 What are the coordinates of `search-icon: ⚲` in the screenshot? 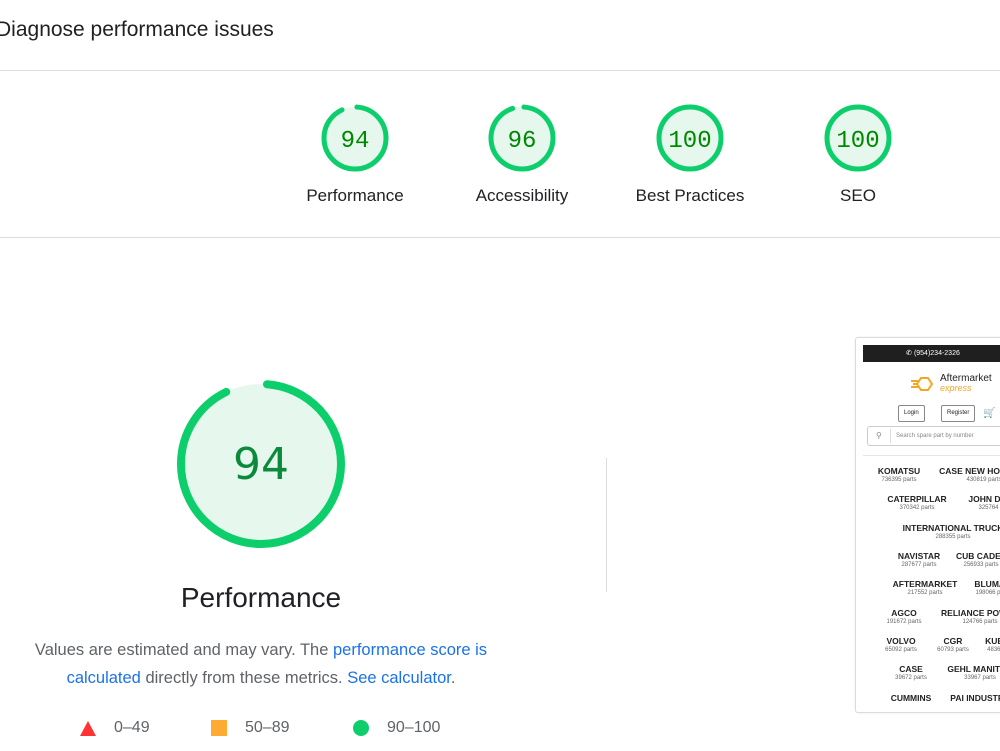 It's located at (879, 435).